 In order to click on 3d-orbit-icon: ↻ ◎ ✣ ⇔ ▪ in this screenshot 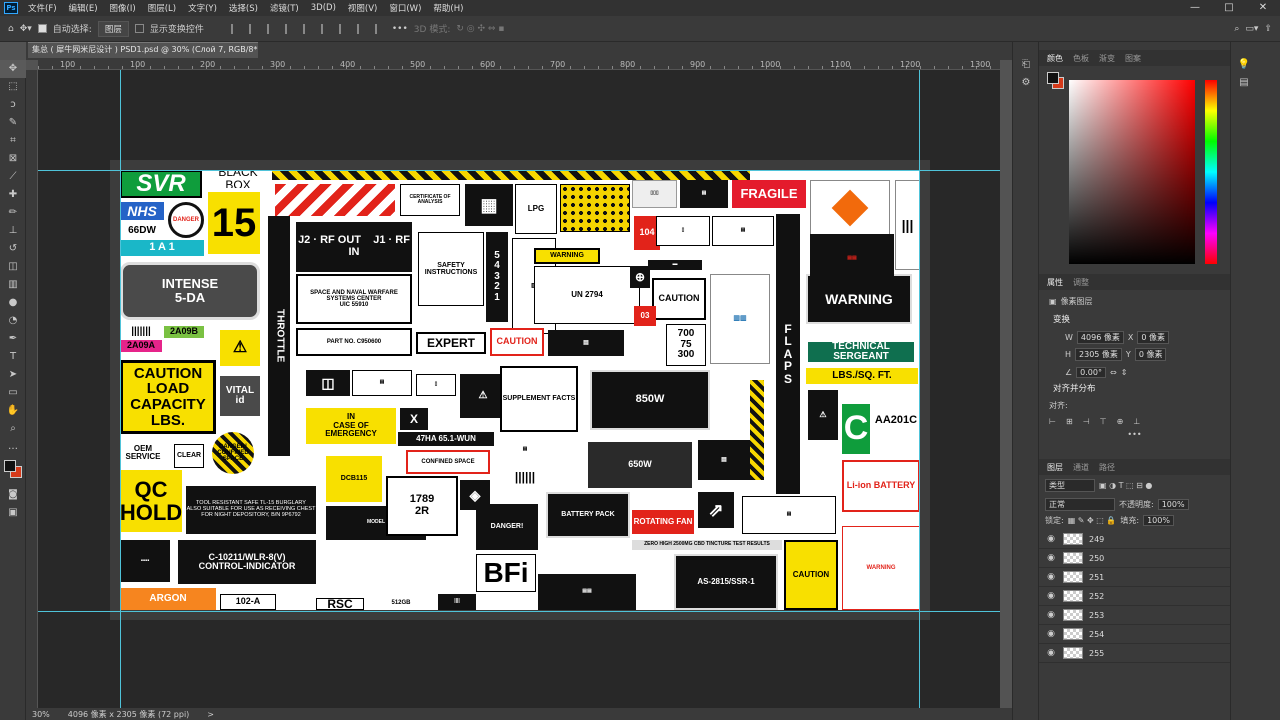, I will do `click(480, 29)`.